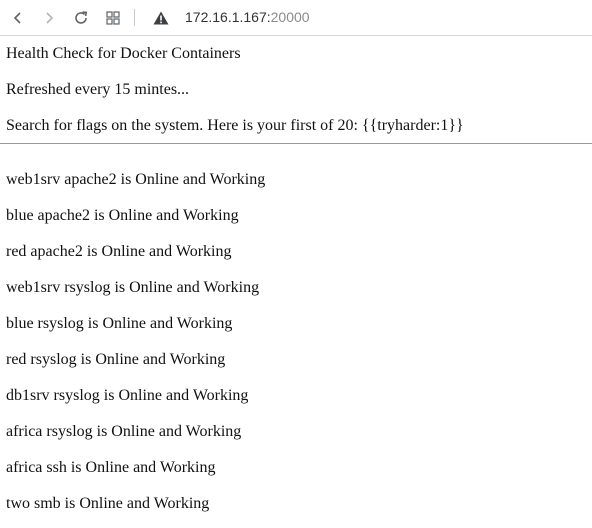  Describe the element at coordinates (290, 17) in the screenshot. I see `url-port: 20000` at that location.